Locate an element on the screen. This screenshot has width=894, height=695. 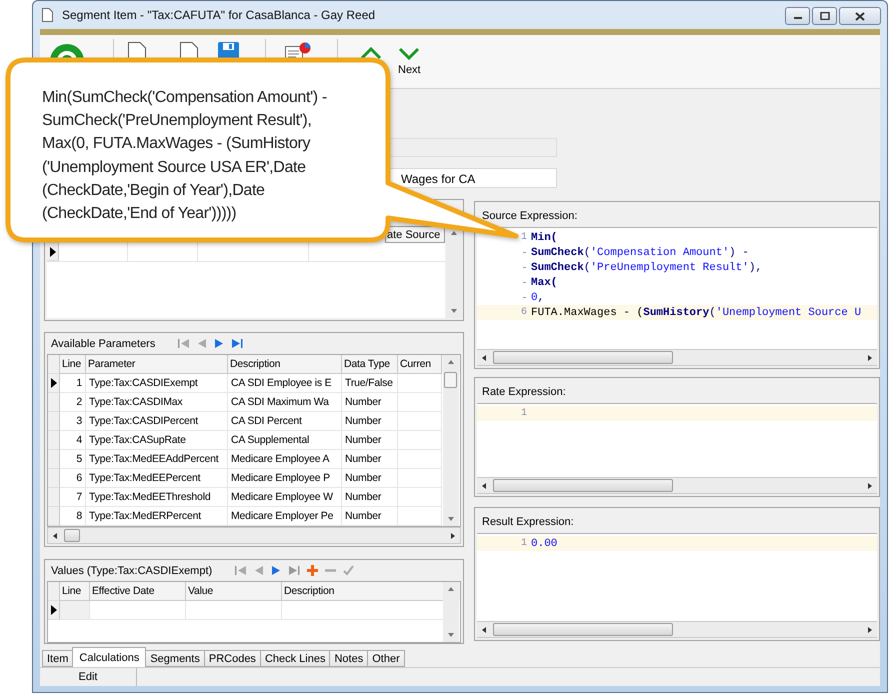
code-line: 0, is located at coordinates (537, 298).